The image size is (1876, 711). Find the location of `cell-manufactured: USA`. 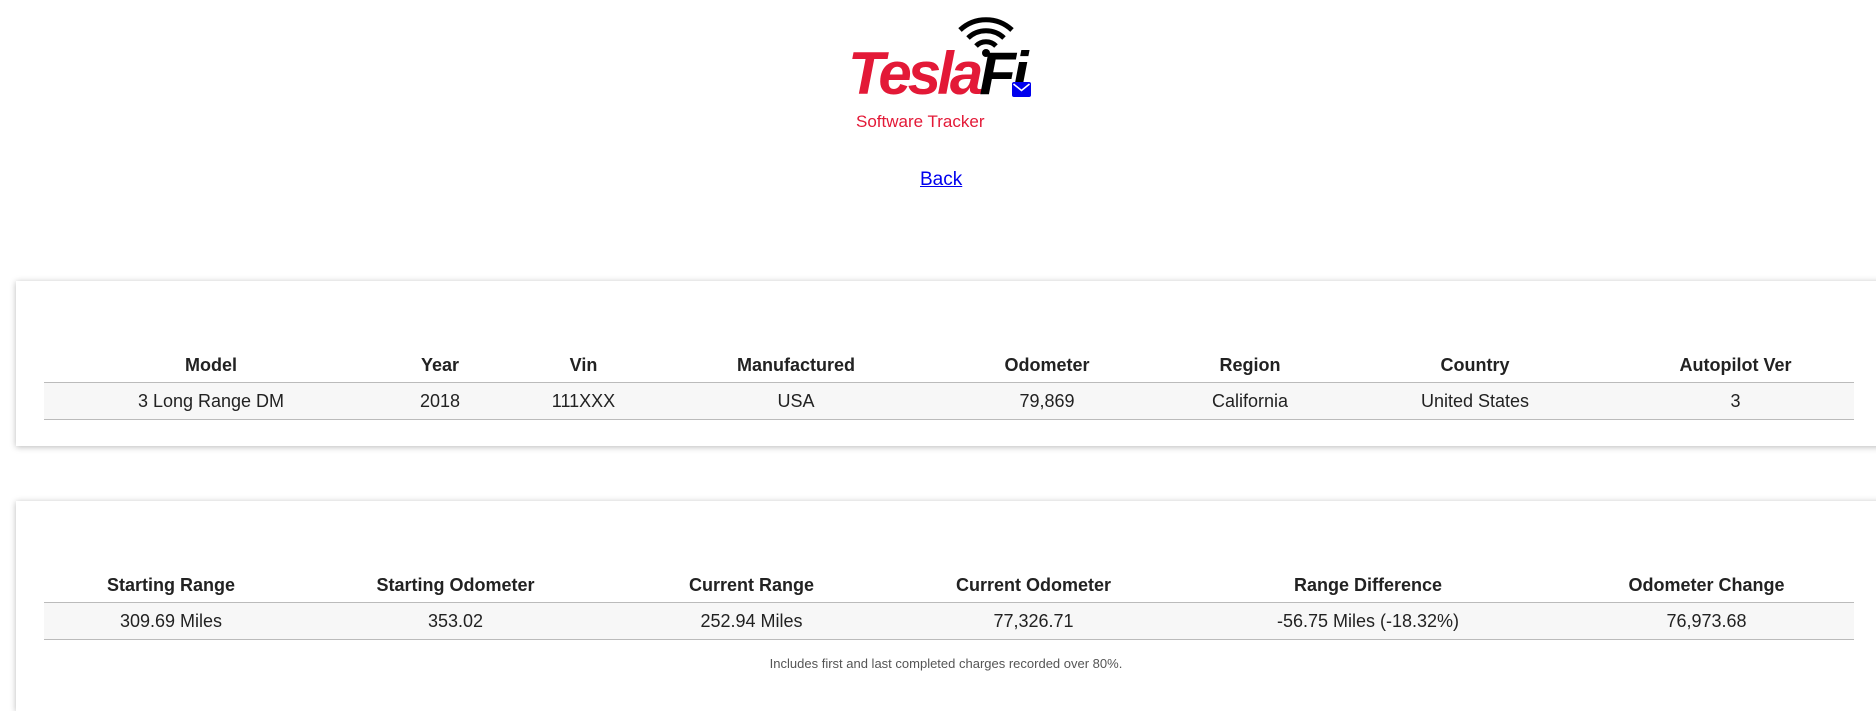

cell-manufactured: USA is located at coordinates (796, 401).